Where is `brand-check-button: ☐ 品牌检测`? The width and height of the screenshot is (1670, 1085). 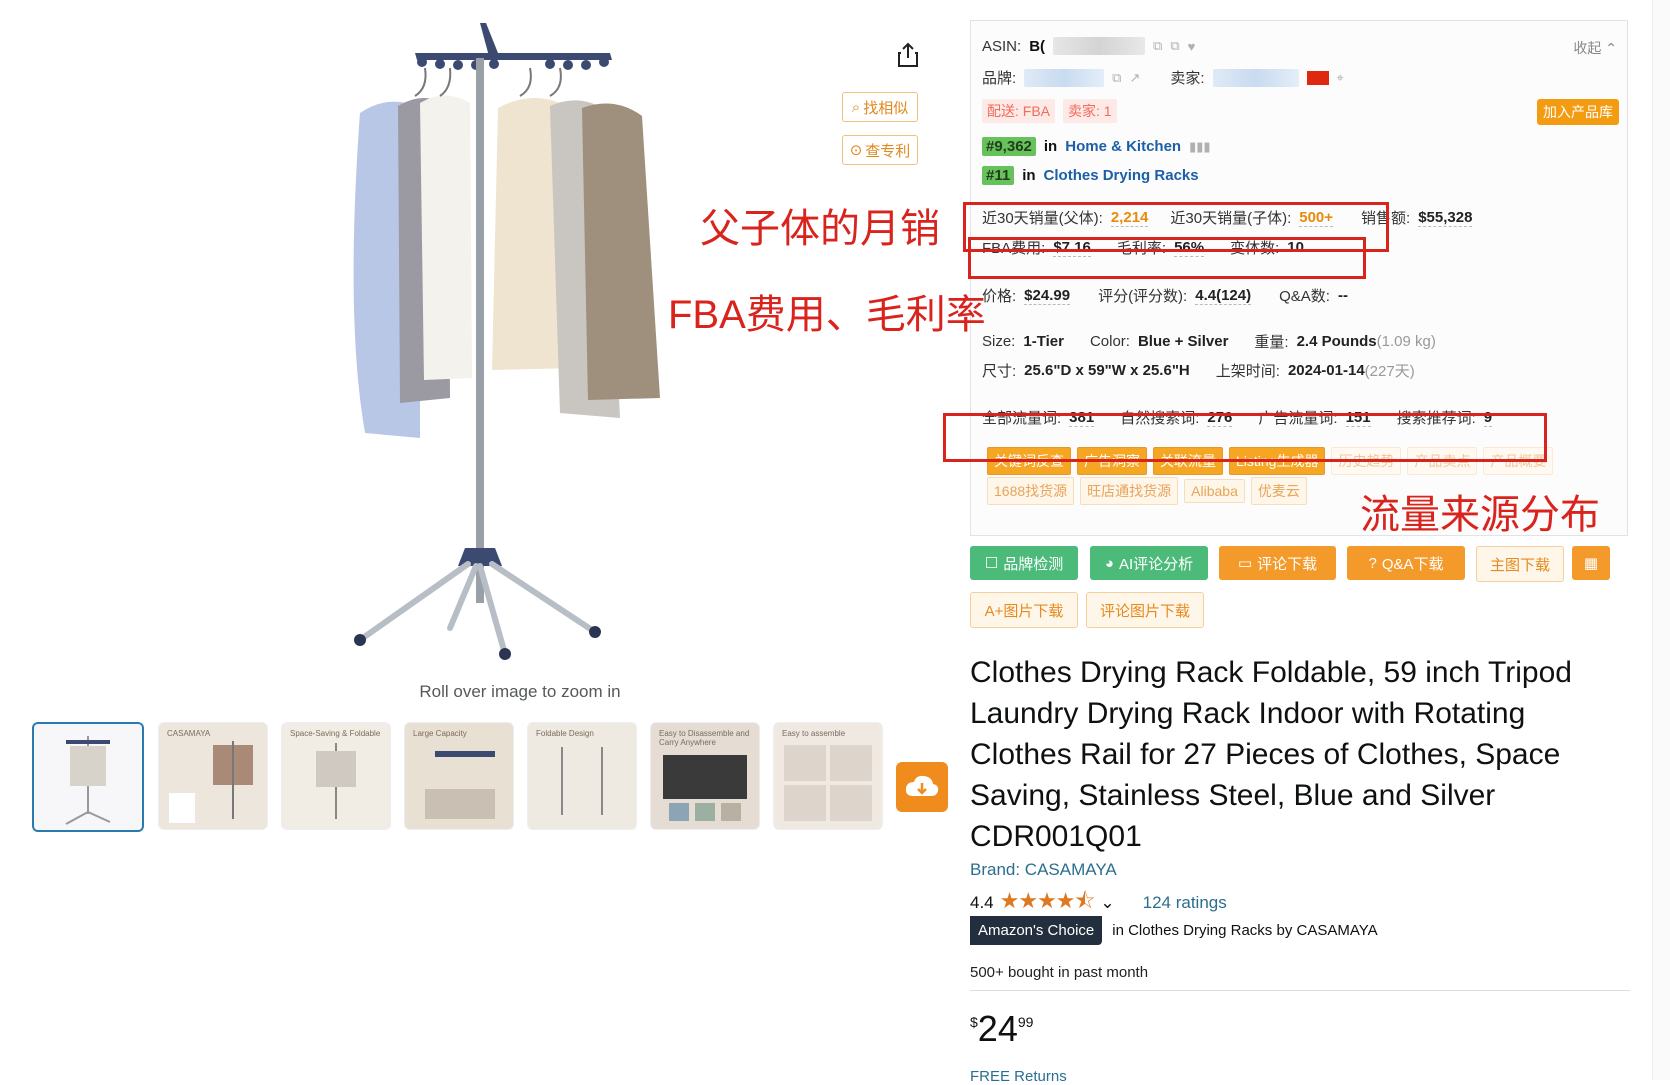
brand-check-button: ☐ 品牌检测 is located at coordinates (1024, 563).